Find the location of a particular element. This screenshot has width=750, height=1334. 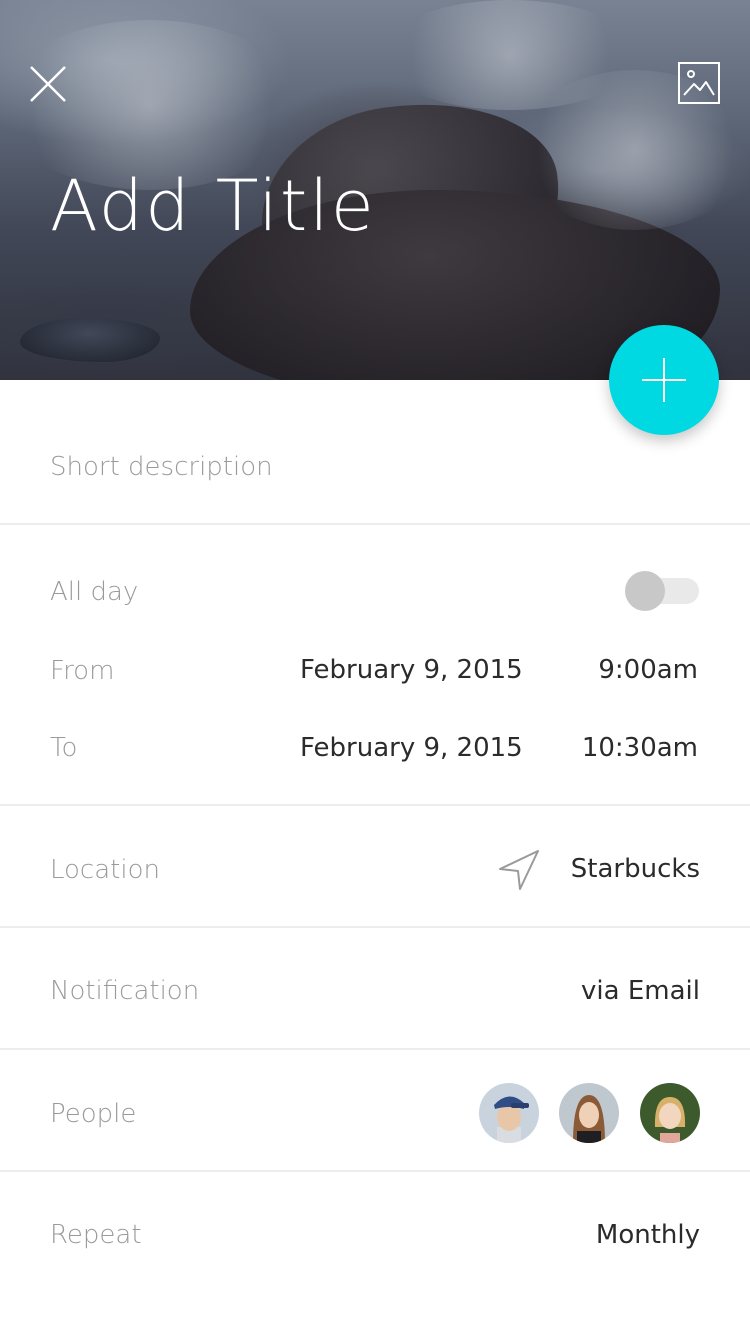

to-time: 10:30am is located at coordinates (640, 748).